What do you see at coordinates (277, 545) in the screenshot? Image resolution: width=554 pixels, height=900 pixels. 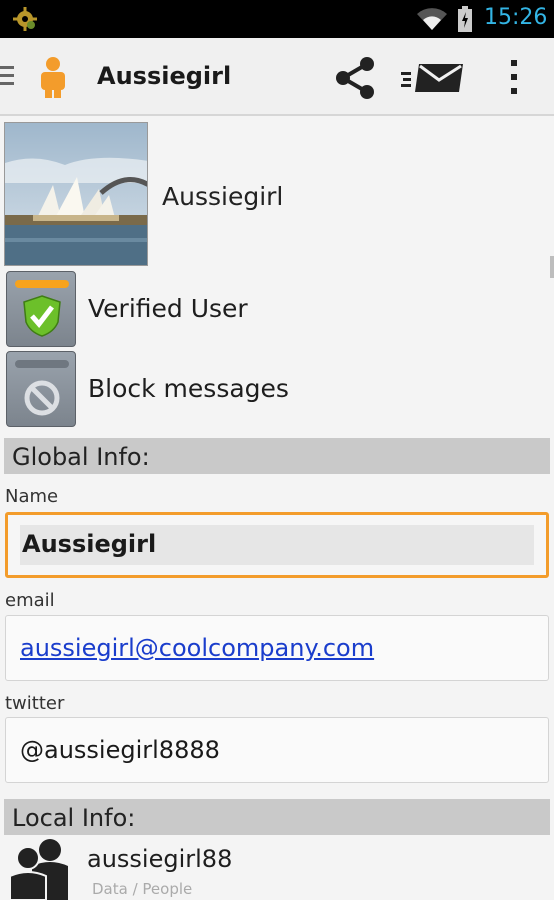 I see `name-field: Aussiegirl` at bounding box center [277, 545].